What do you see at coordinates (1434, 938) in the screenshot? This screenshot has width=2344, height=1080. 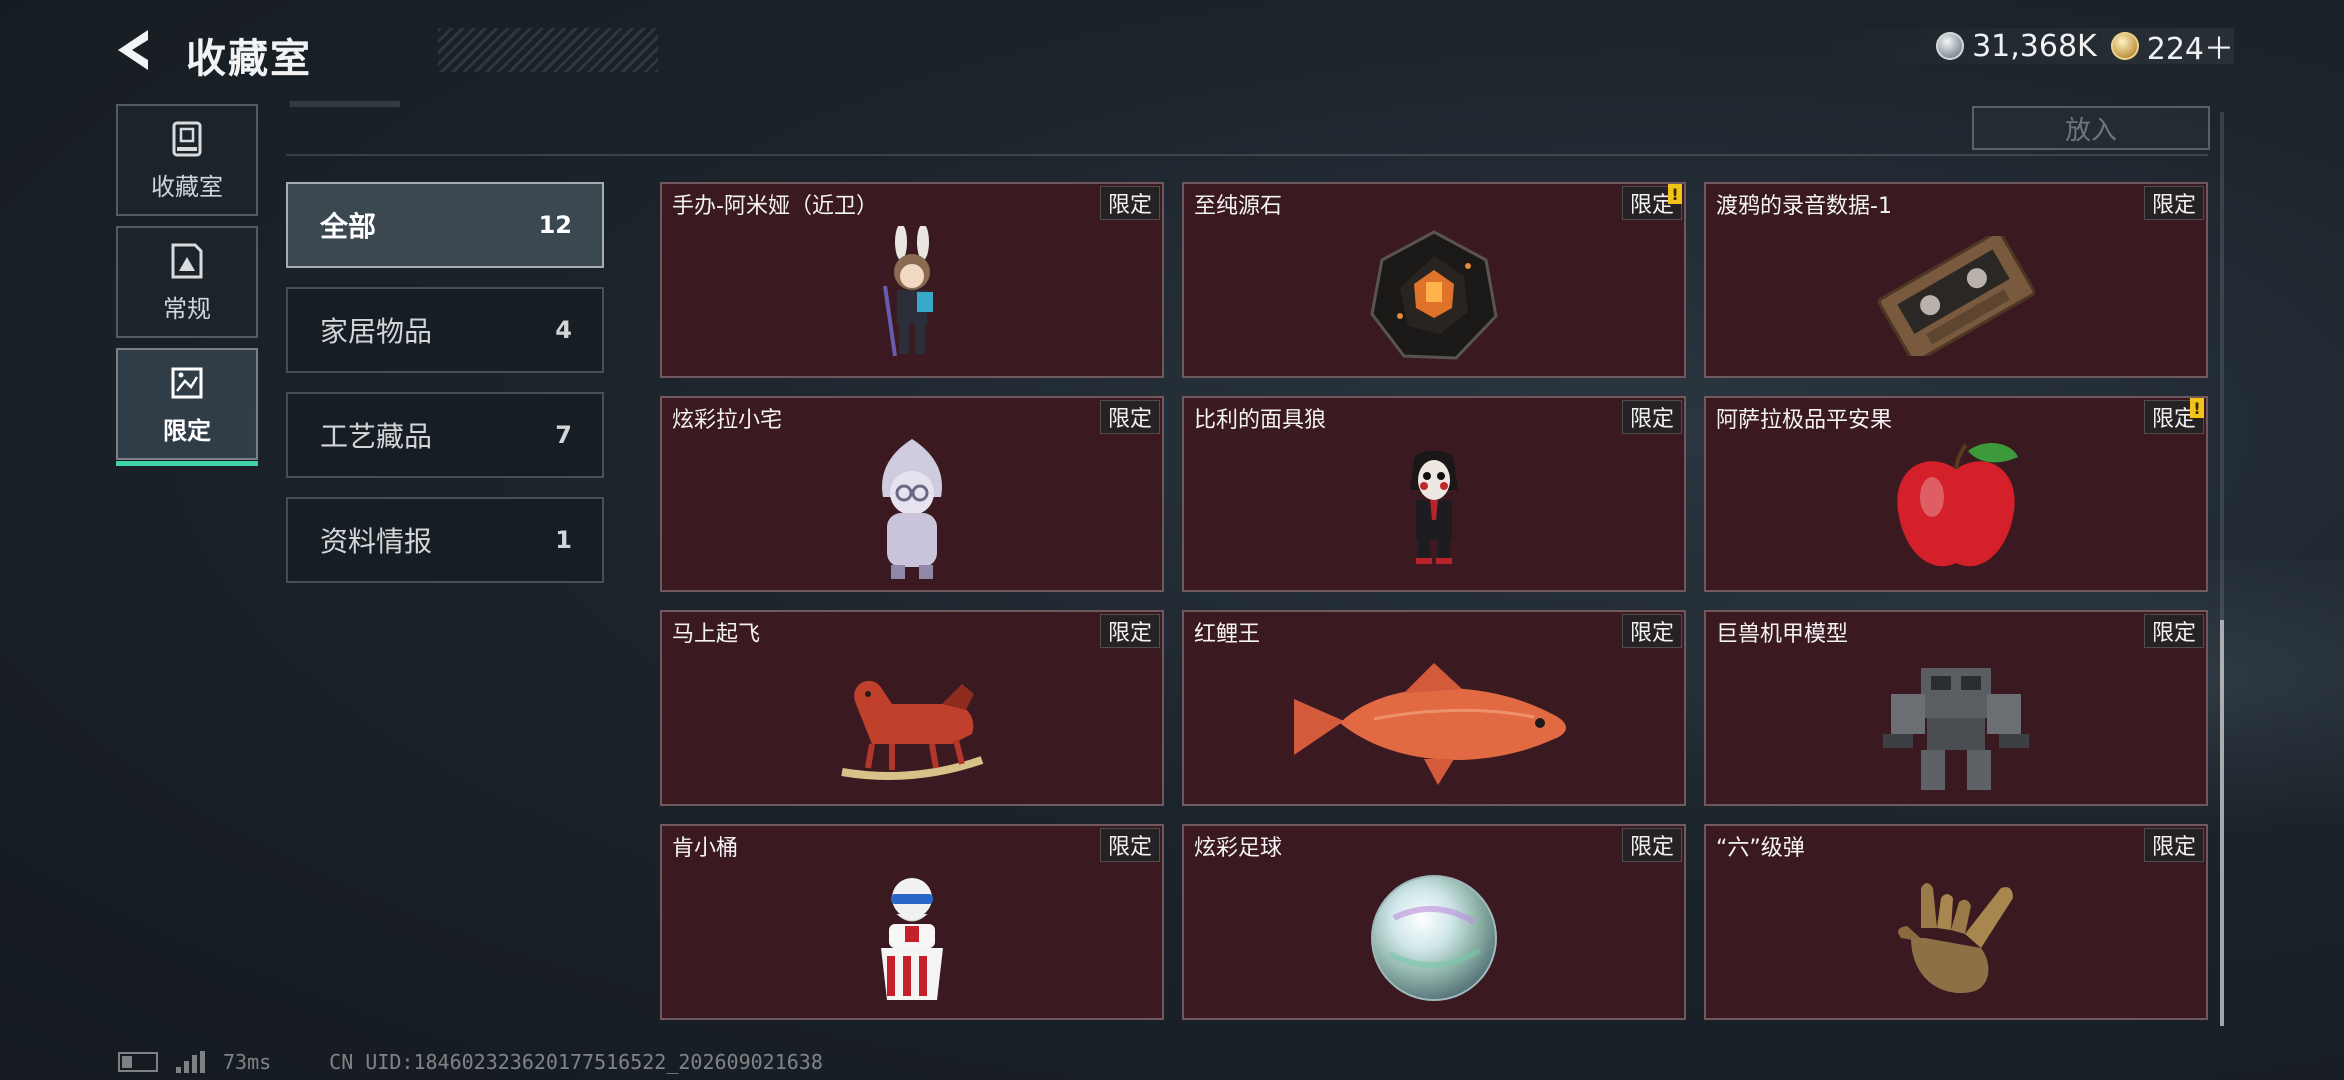 I see `iridescent-ball-icon` at bounding box center [1434, 938].